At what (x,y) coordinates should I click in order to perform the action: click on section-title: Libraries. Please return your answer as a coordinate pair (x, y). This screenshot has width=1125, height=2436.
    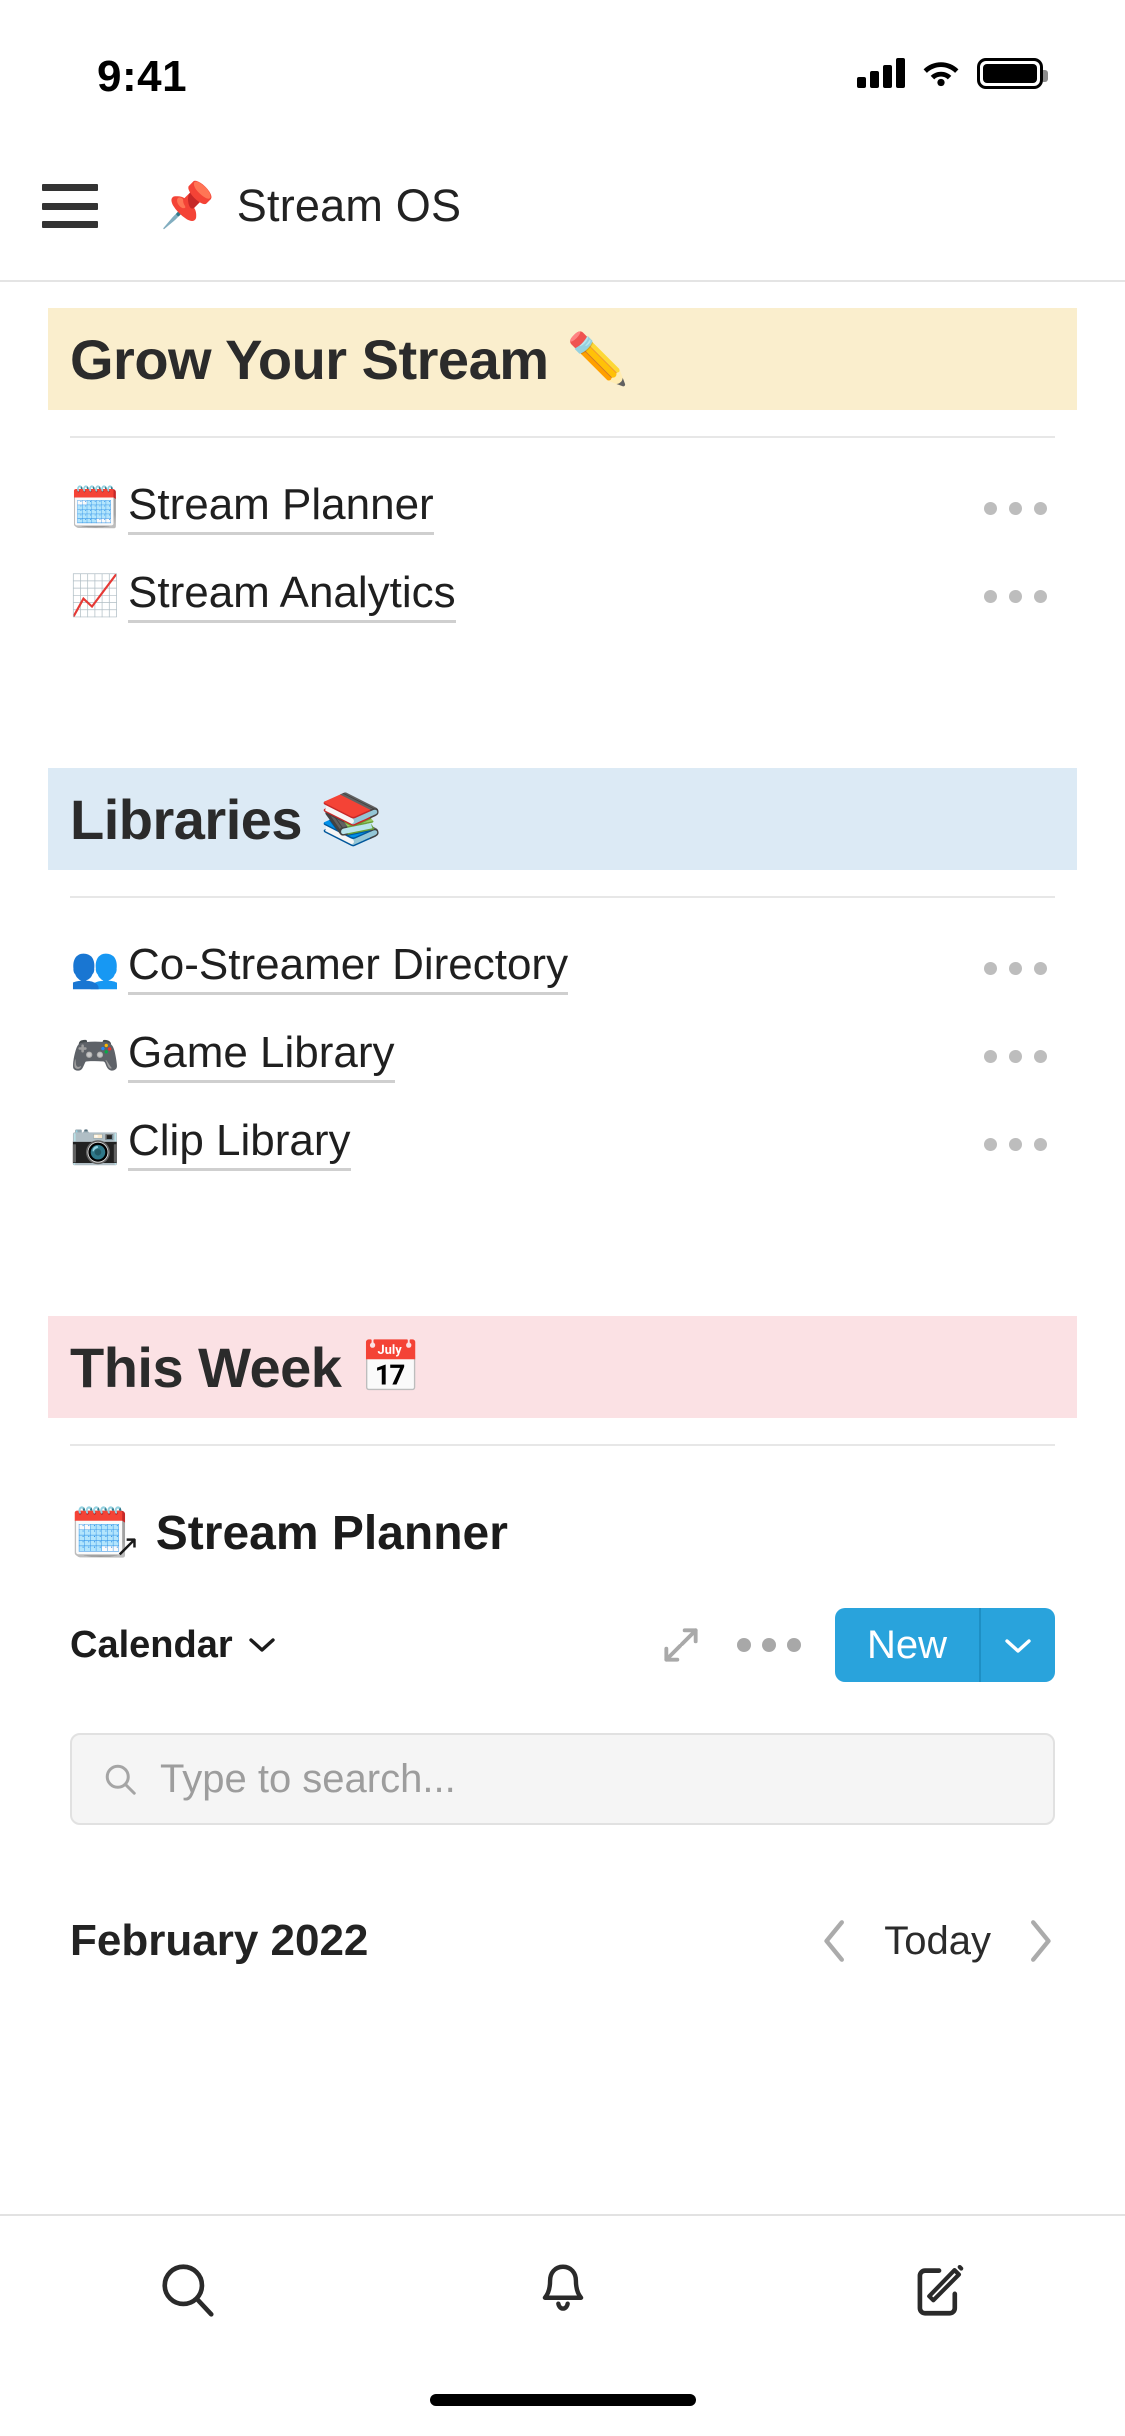
    Looking at the image, I should click on (186, 819).